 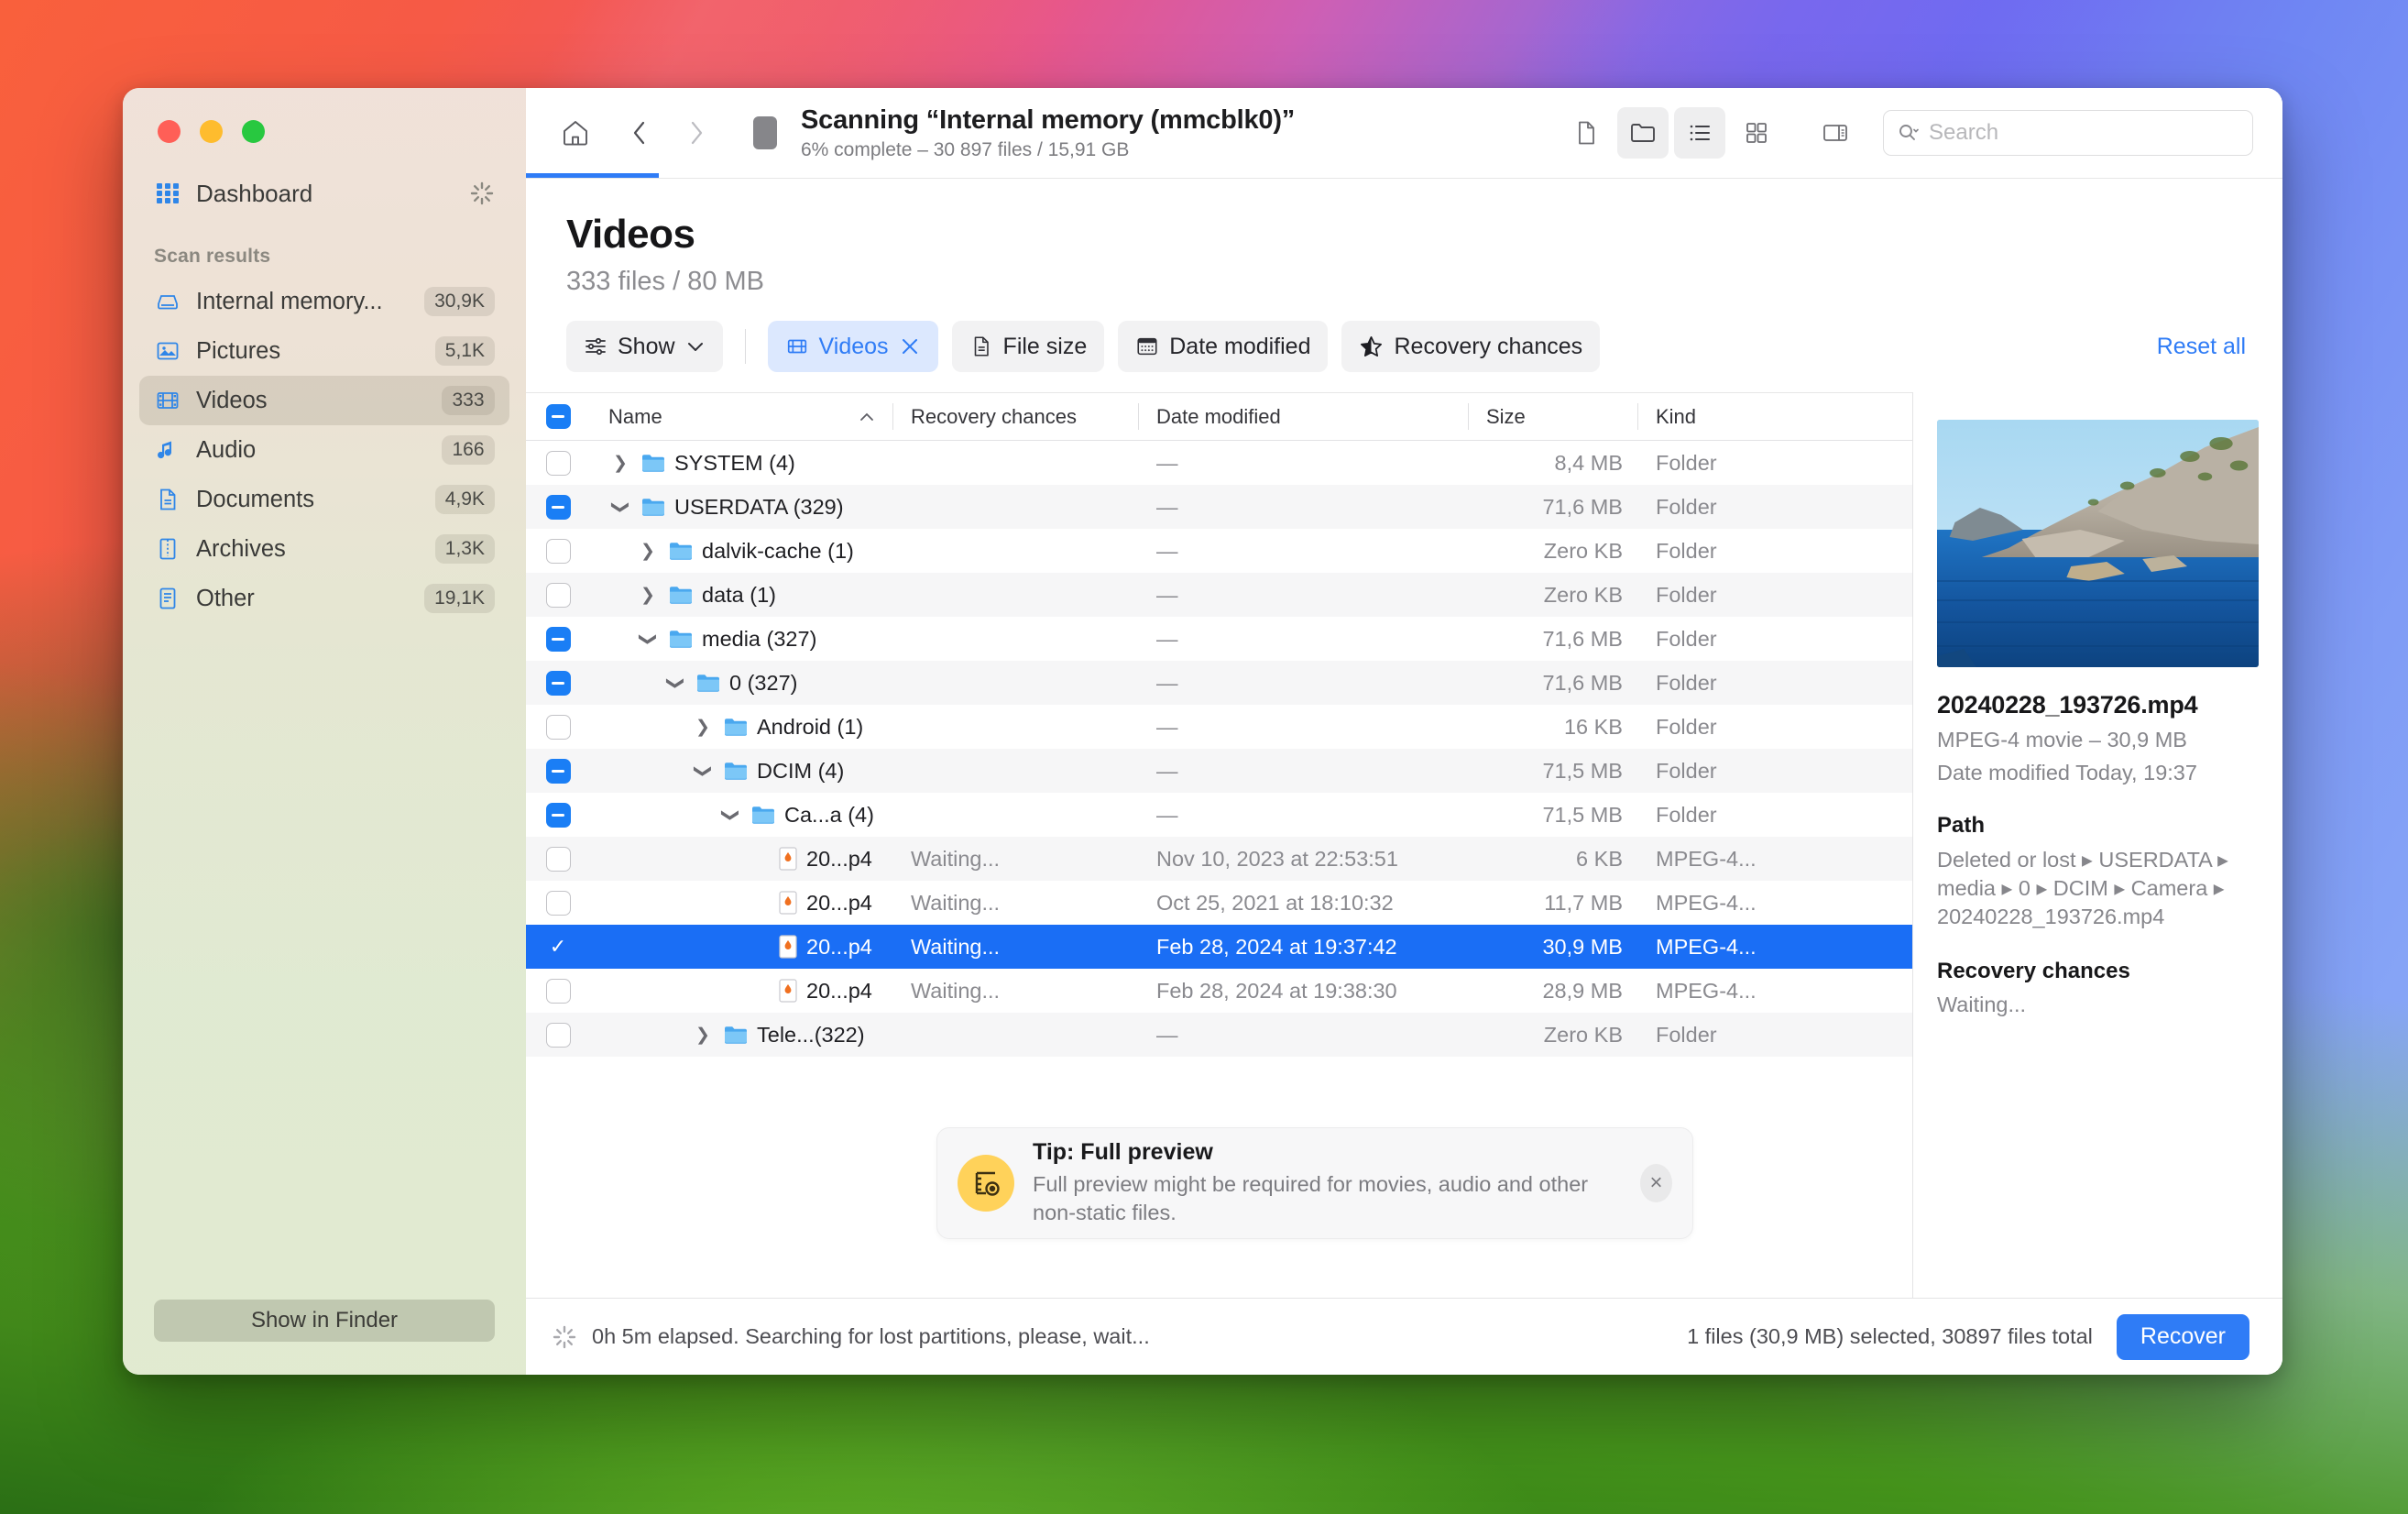 I want to click on filter-chip-recovery-chances: Recovery chances, so click(x=1471, y=346).